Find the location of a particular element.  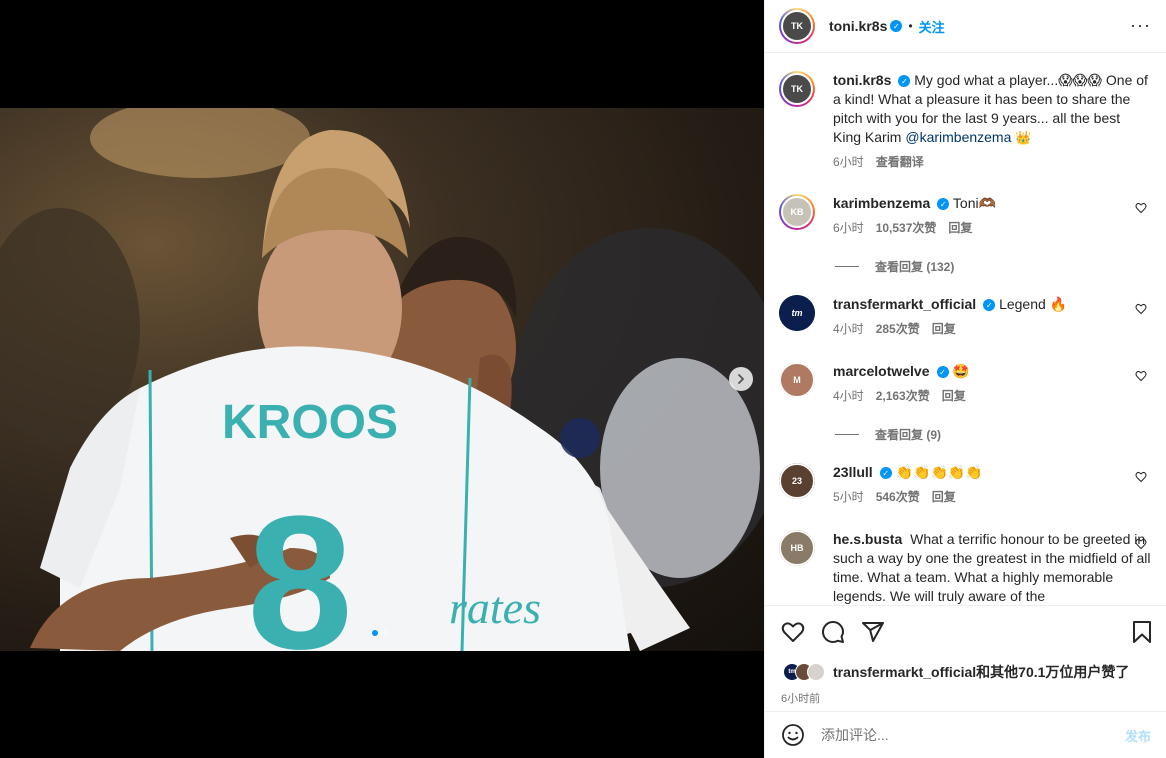

jersey-name: KROOS is located at coordinates (310, 422).